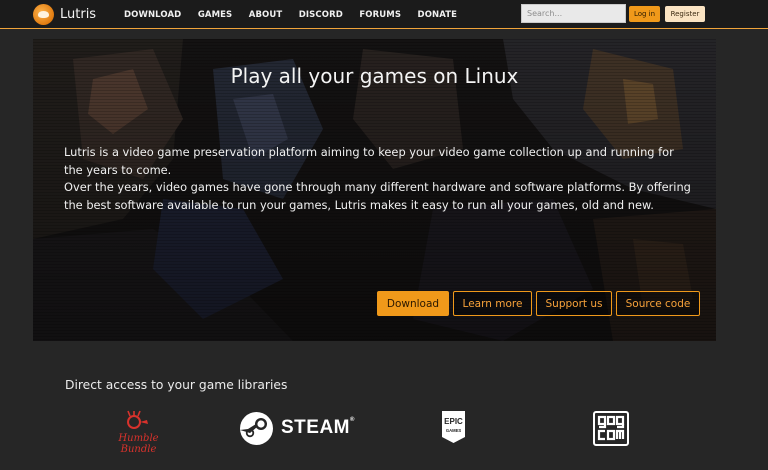 The image size is (768, 470). What do you see at coordinates (352, 420) in the screenshot?
I see `registered-mark-icon: ®` at bounding box center [352, 420].